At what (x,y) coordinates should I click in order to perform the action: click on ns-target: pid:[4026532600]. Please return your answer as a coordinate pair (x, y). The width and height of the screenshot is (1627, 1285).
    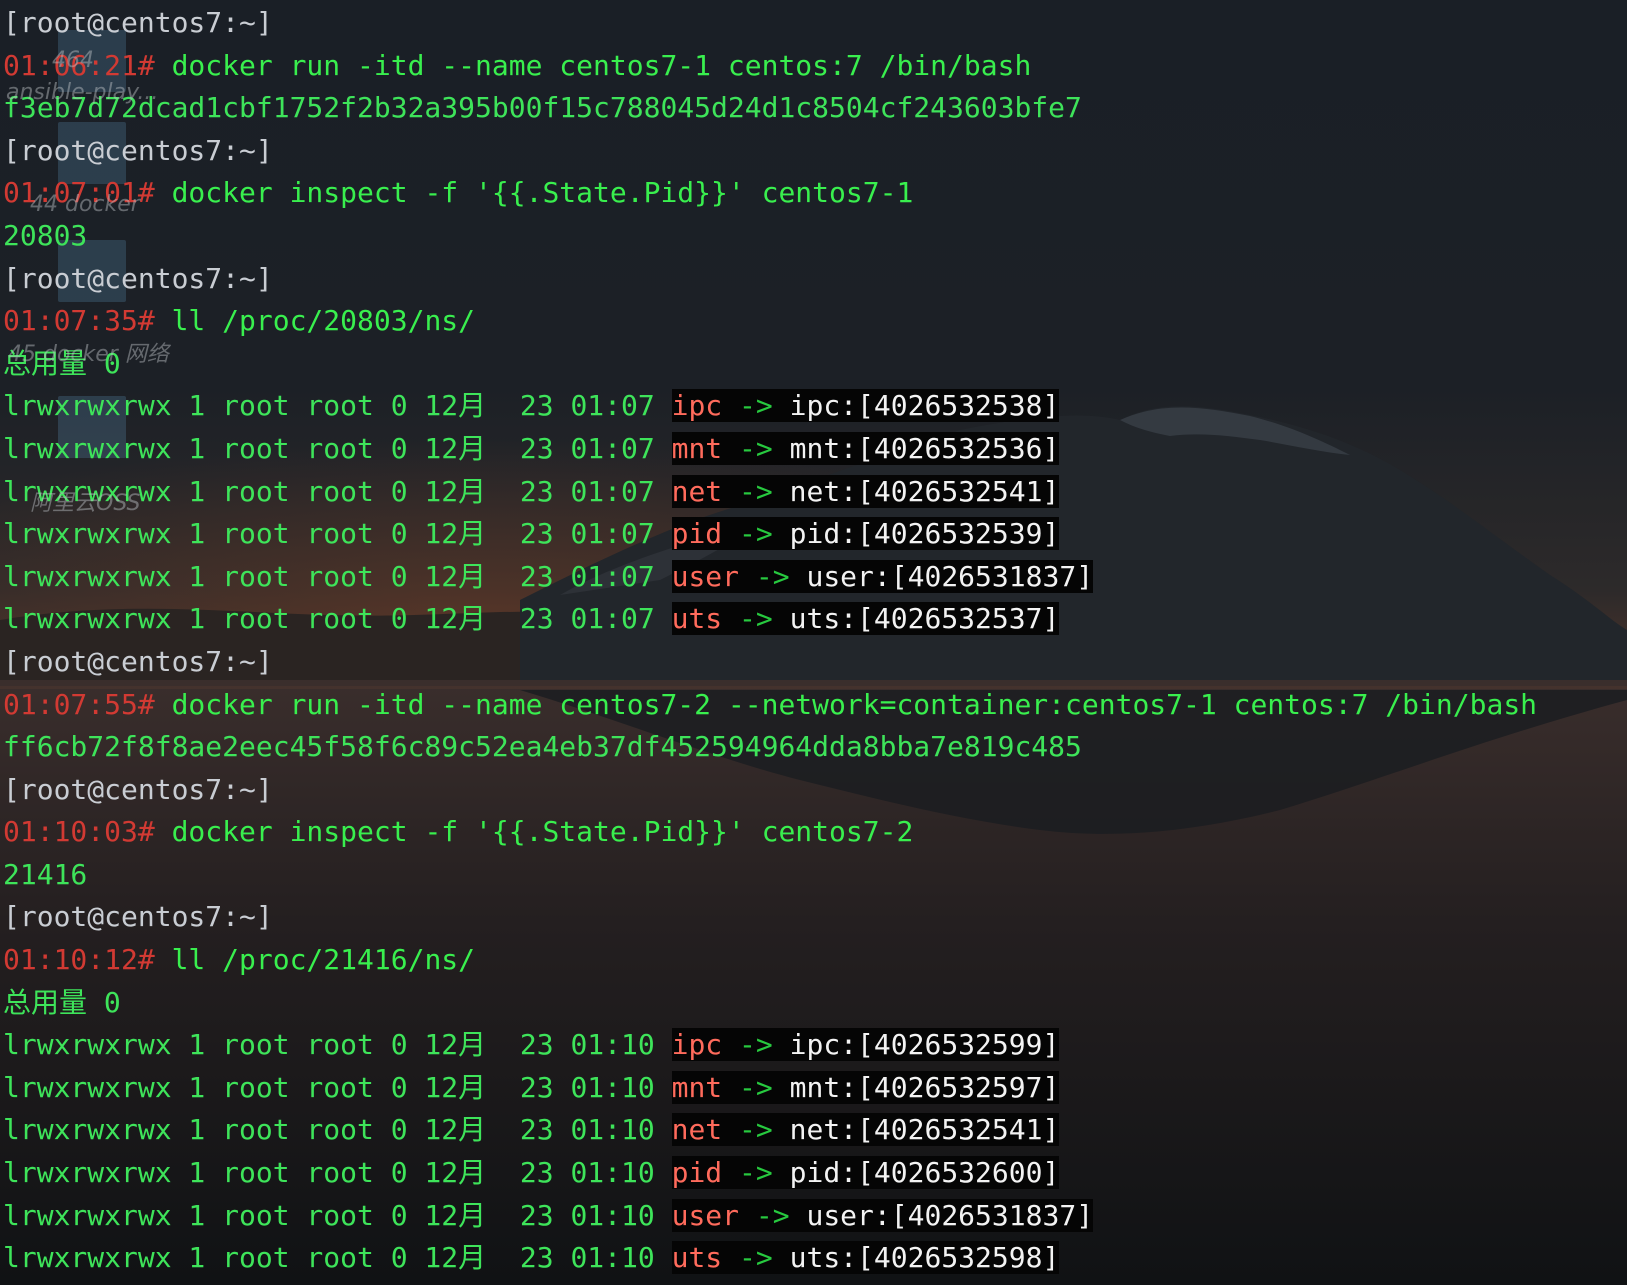
    Looking at the image, I should click on (924, 1173).